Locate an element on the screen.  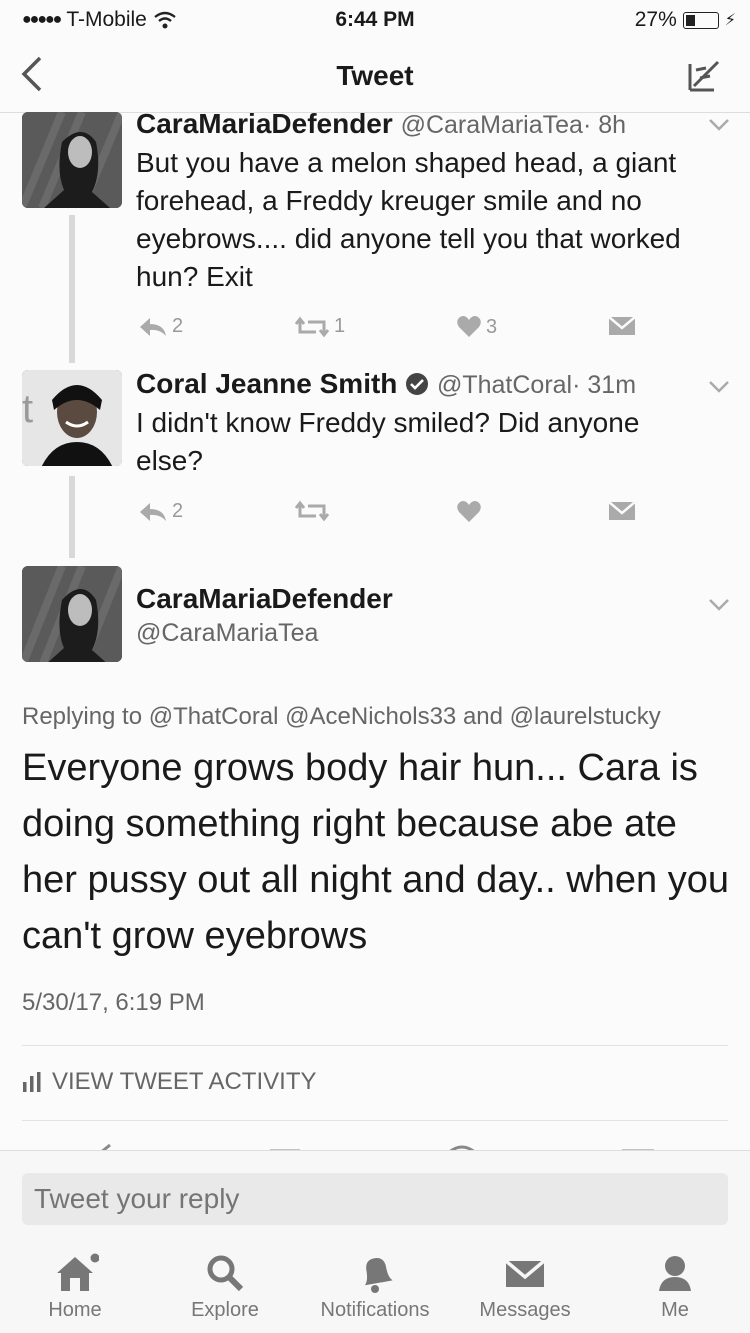
tab-explore-label: Explore is located at coordinates (225, 1310).